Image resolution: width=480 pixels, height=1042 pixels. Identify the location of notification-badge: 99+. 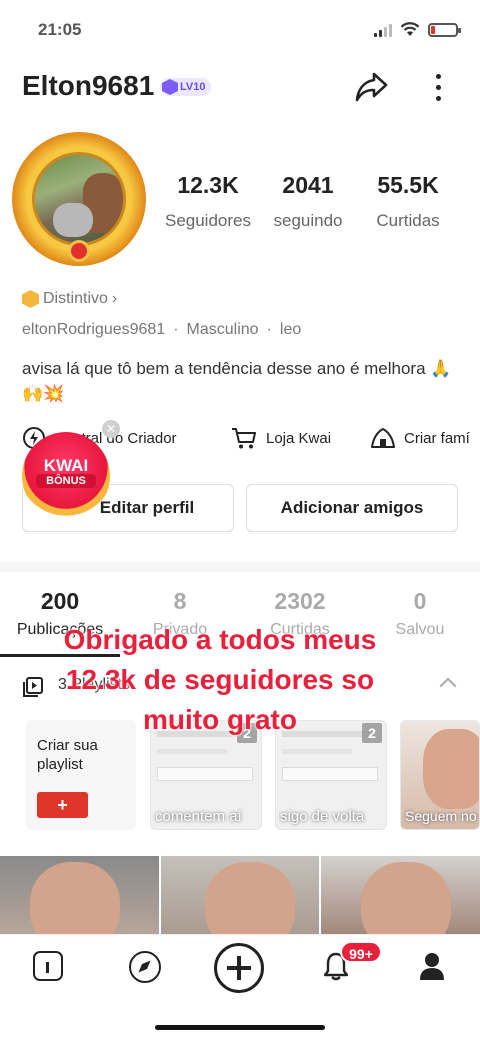
(361, 952).